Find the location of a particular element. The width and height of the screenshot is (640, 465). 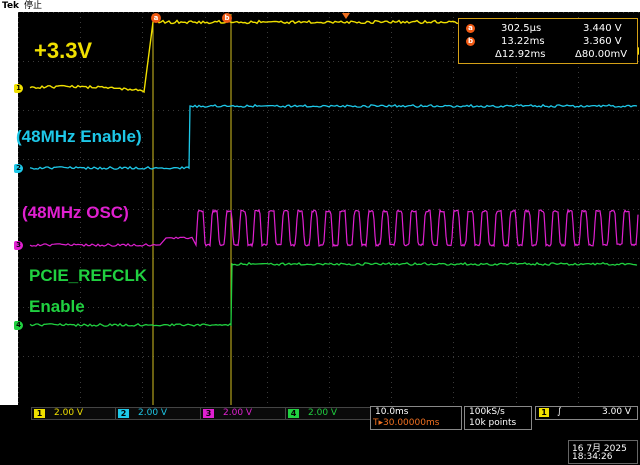

timebase-box: 10.0ms T▸30.00000ms is located at coordinates (416, 418).